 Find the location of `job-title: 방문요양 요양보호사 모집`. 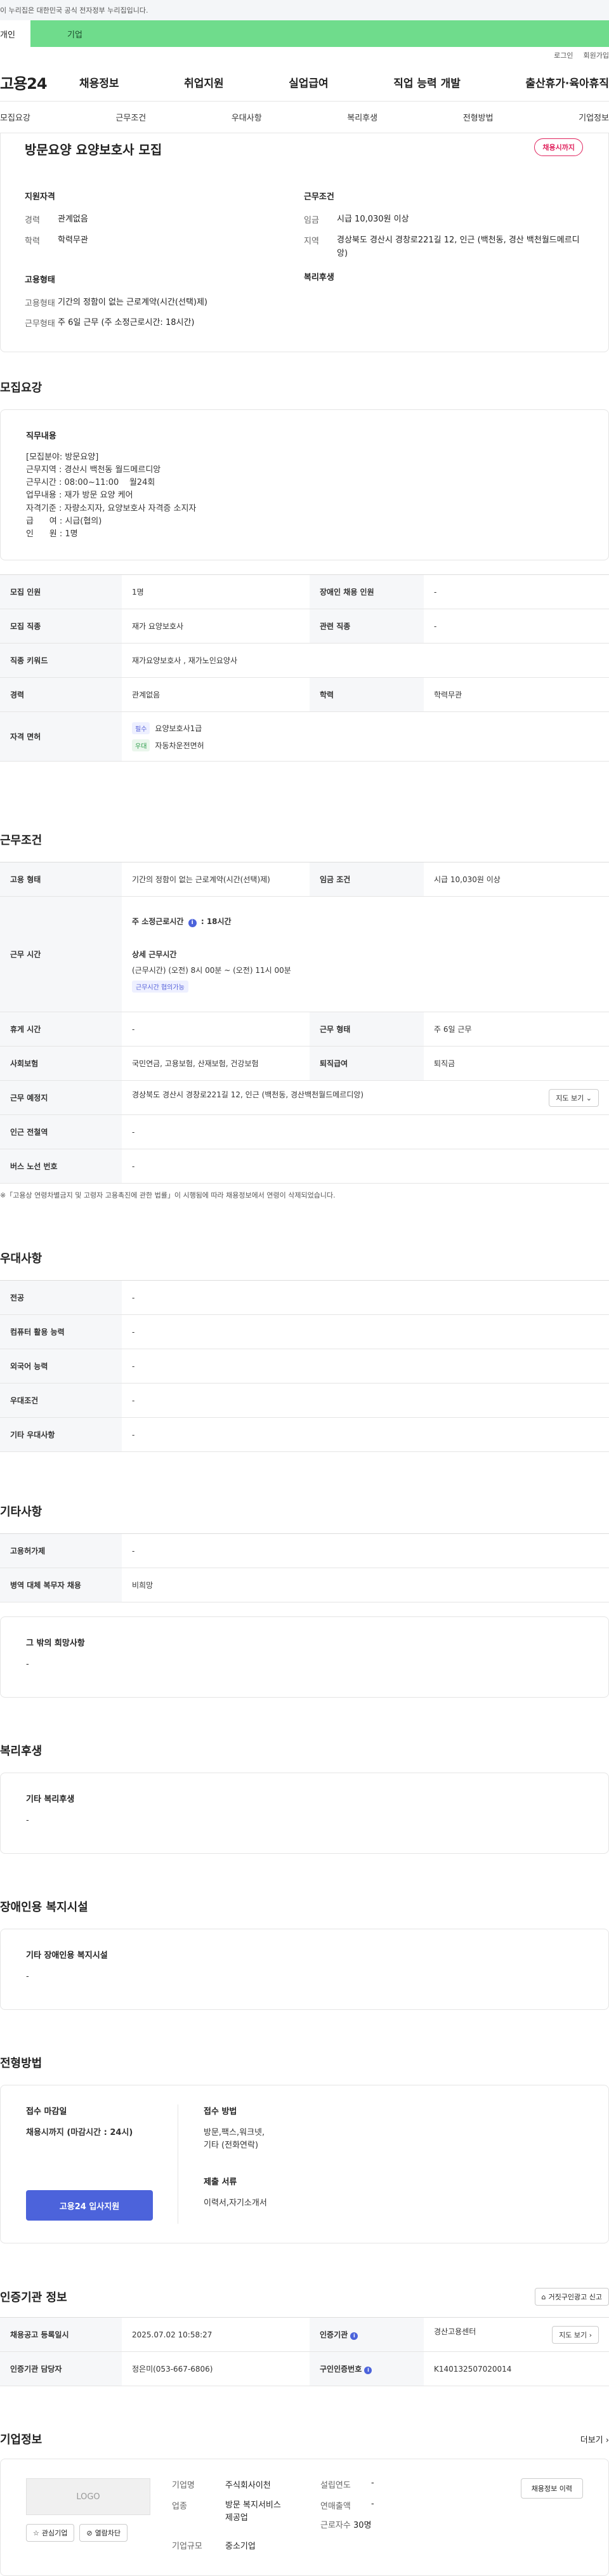

job-title: 방문요양 요양보호사 모집 is located at coordinates (94, 149).